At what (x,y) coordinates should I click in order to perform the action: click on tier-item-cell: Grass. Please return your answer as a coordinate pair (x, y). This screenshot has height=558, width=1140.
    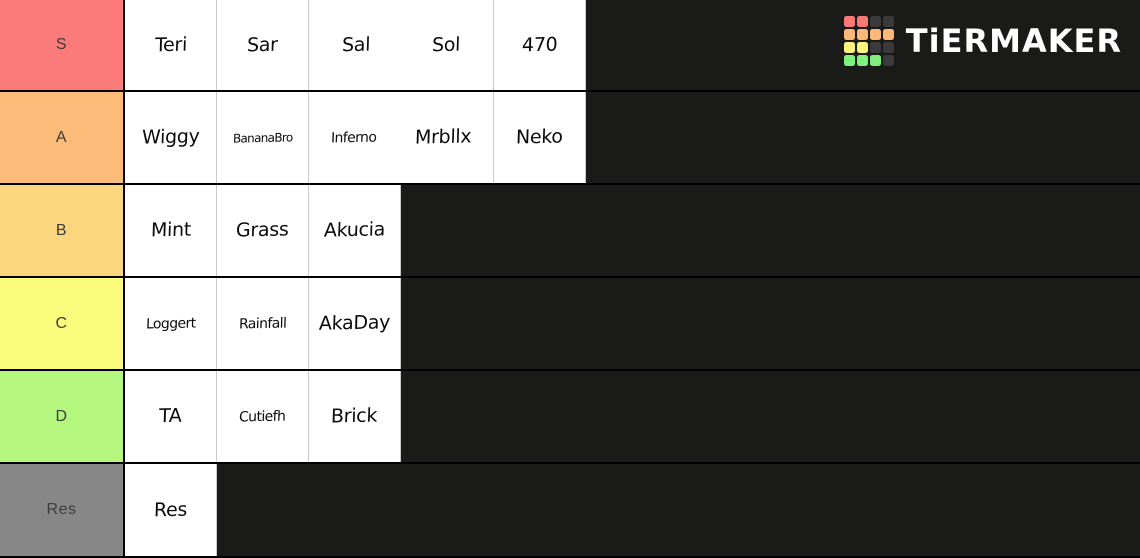
    Looking at the image, I should click on (263, 230).